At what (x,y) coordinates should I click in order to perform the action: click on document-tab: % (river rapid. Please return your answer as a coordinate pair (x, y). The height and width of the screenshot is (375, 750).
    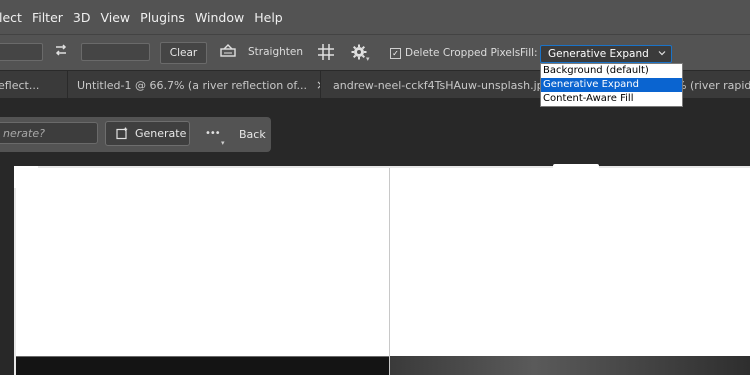
    Looking at the image, I should click on (713, 85).